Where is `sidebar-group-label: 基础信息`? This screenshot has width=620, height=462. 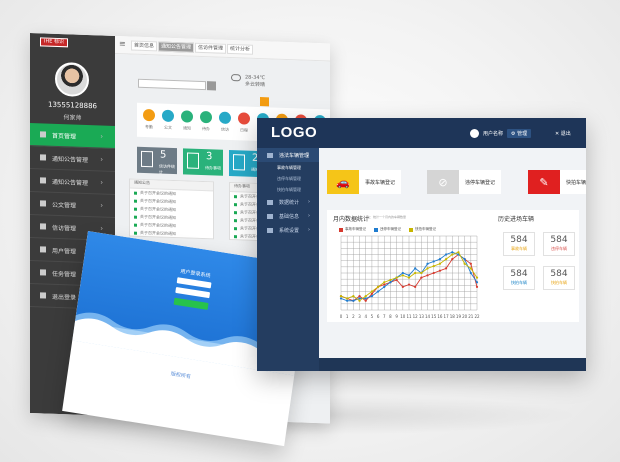
sidebar-group-label: 基础信息 is located at coordinates (289, 216).